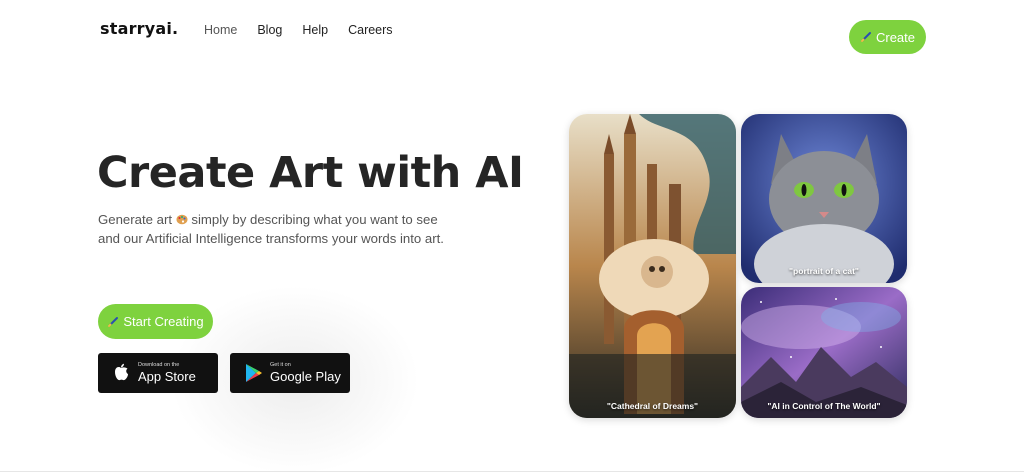 The height and width of the screenshot is (474, 1024). I want to click on google-play-button: Get it on Google Play, so click(290, 373).